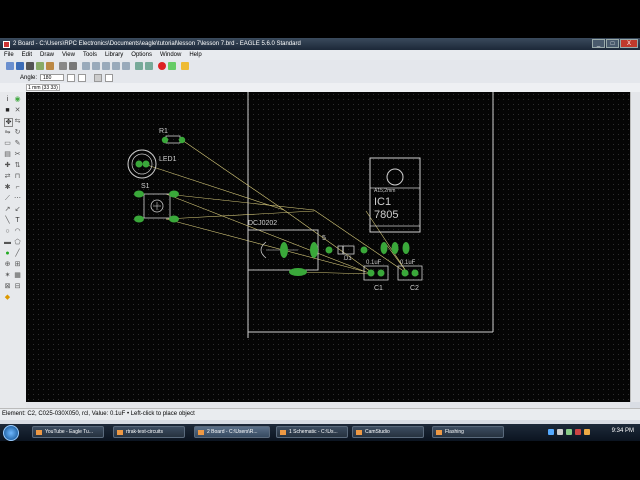 This screenshot has width=640, height=480. Describe the element at coordinates (17, 253) in the screenshot. I see `signal-icon: ╱` at that location.